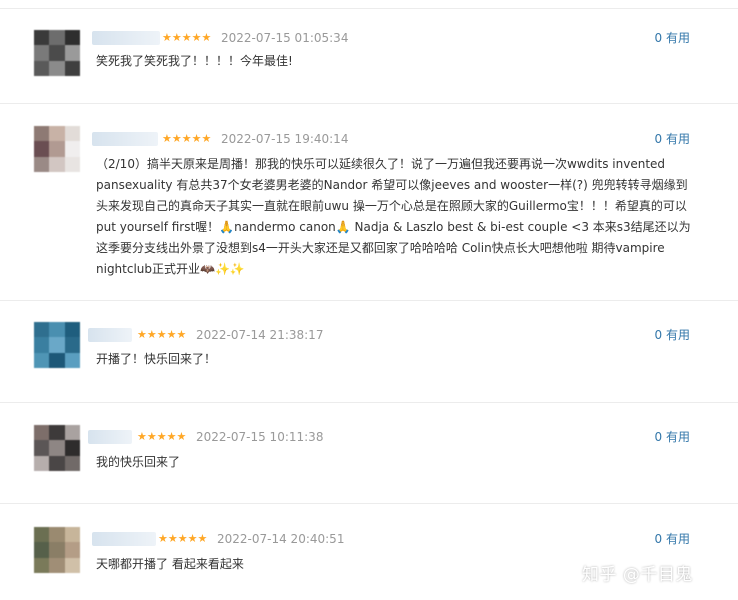 The width and height of the screenshot is (738, 600). Describe the element at coordinates (281, 539) in the screenshot. I see `review-timestamp: 2022-07-14 20:40:51` at that location.